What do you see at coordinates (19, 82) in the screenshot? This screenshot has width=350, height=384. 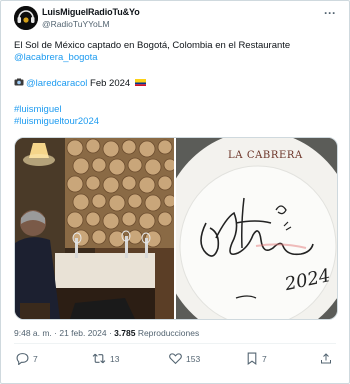 I see `camera-icon` at bounding box center [19, 82].